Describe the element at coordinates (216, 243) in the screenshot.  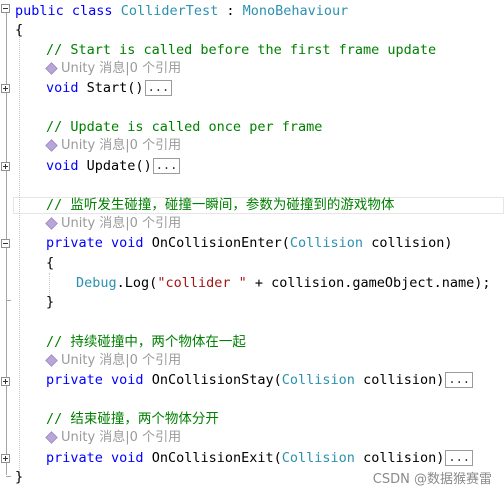
I see `method-name: OnCollisionEnter` at that location.